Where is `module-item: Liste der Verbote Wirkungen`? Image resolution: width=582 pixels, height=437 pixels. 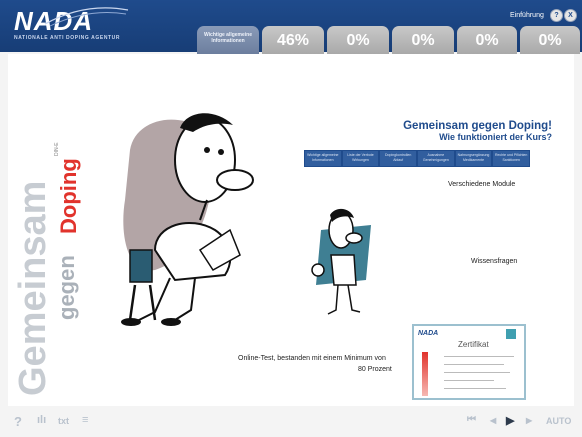 module-item: Liste der Verbote Wirkungen is located at coordinates (360, 158).